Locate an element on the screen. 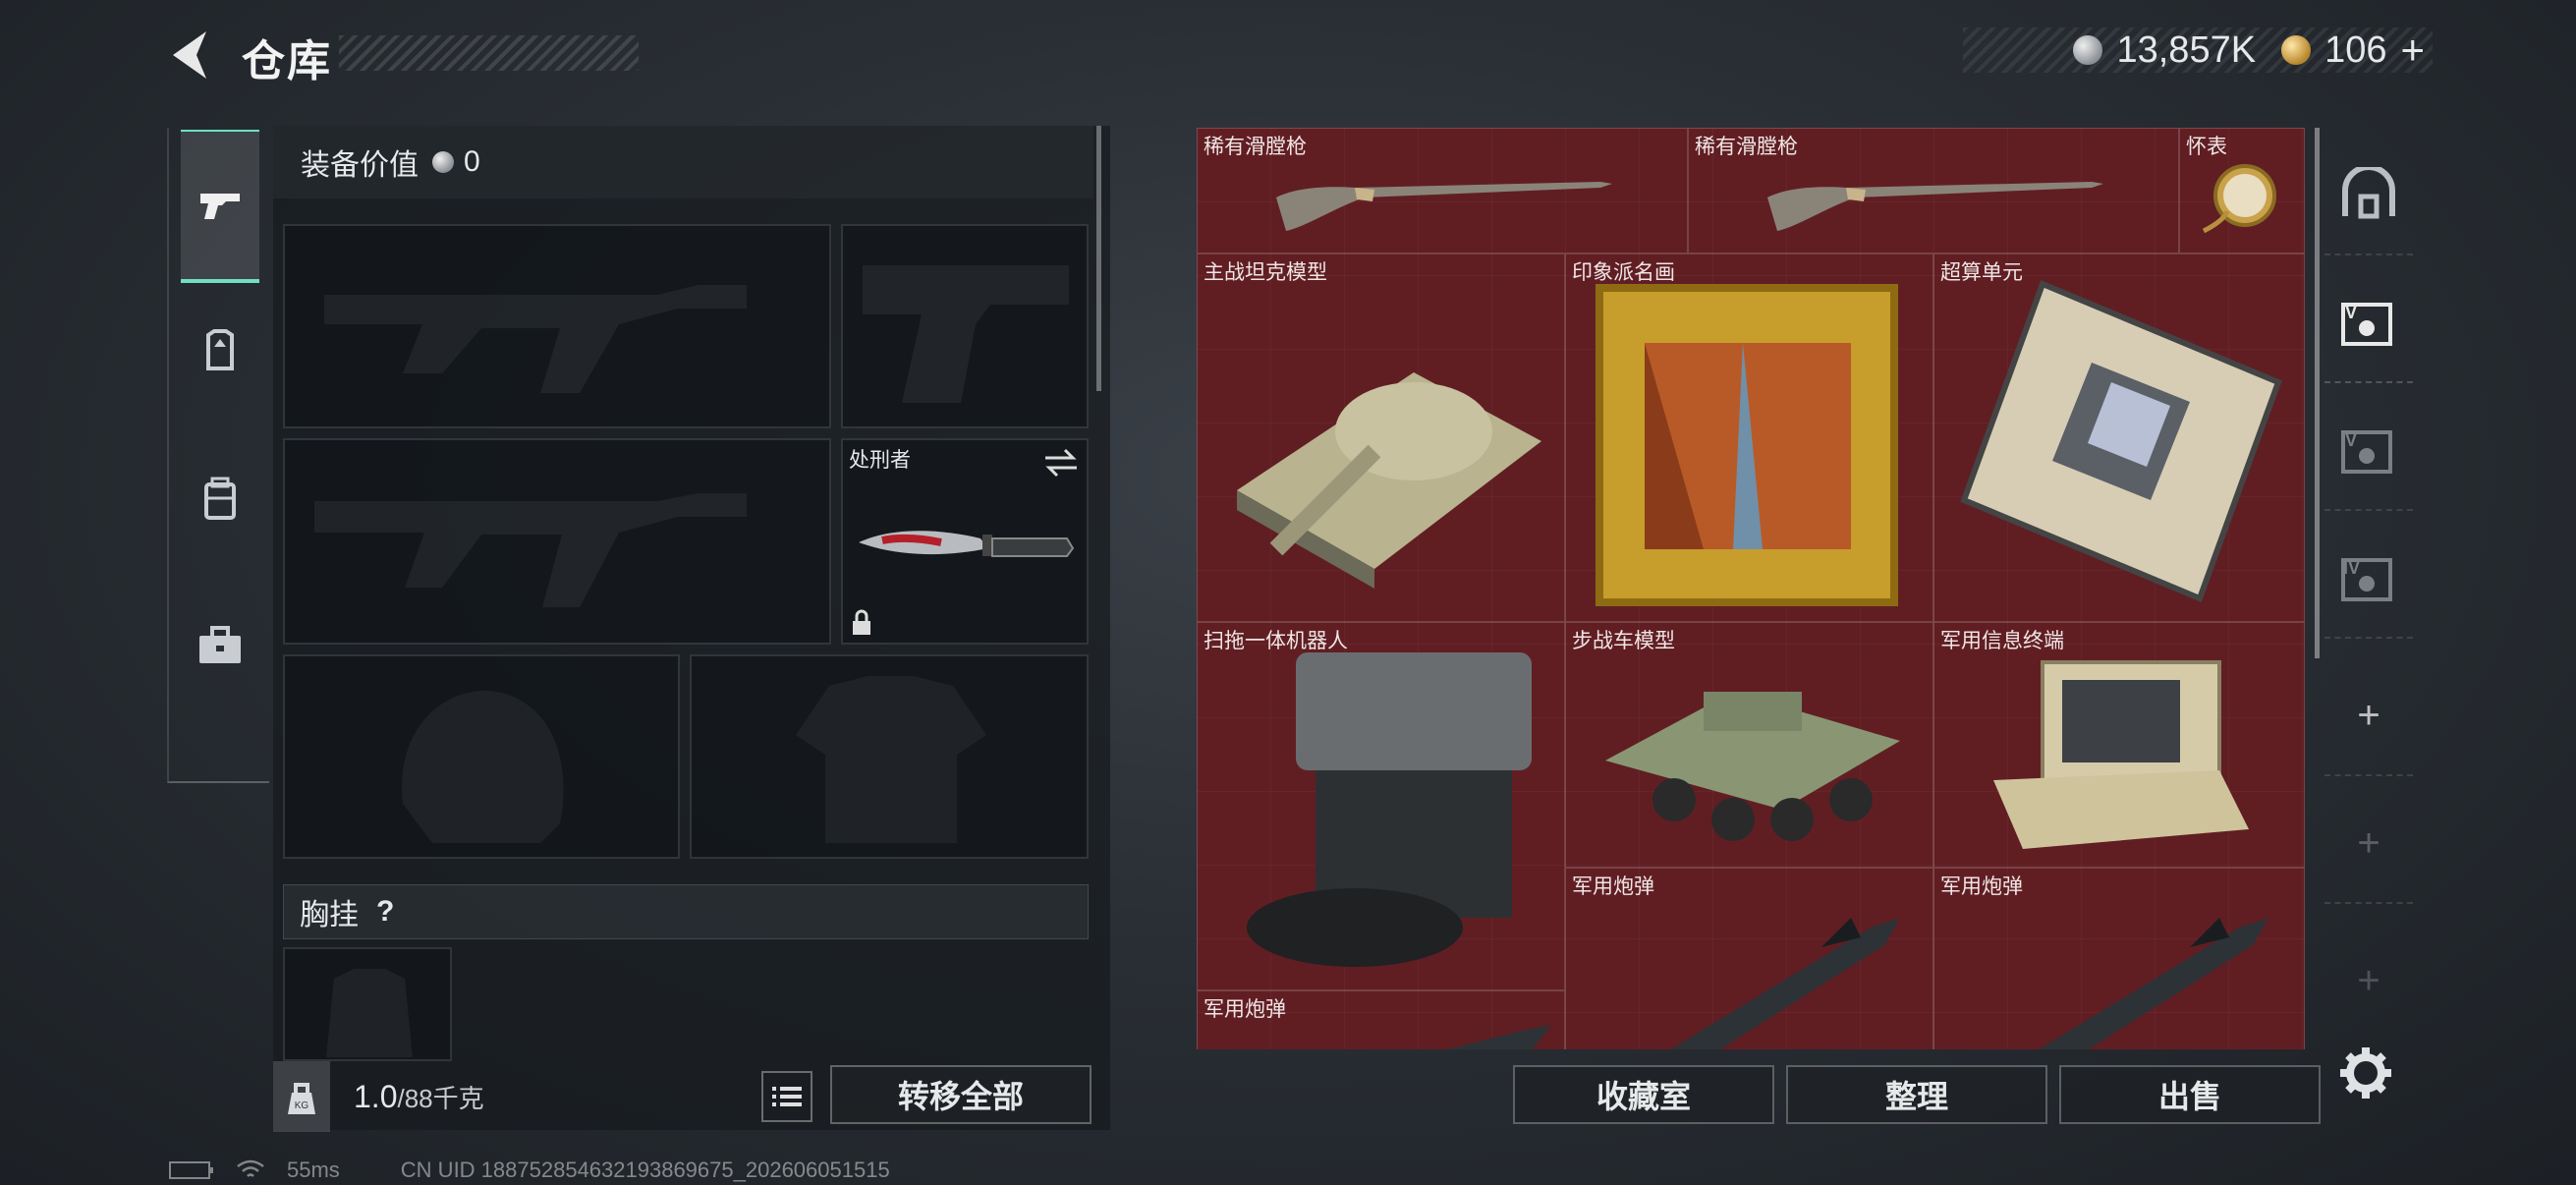 This screenshot has width=2576, height=1185. pistol-icon is located at coordinates (220, 207).